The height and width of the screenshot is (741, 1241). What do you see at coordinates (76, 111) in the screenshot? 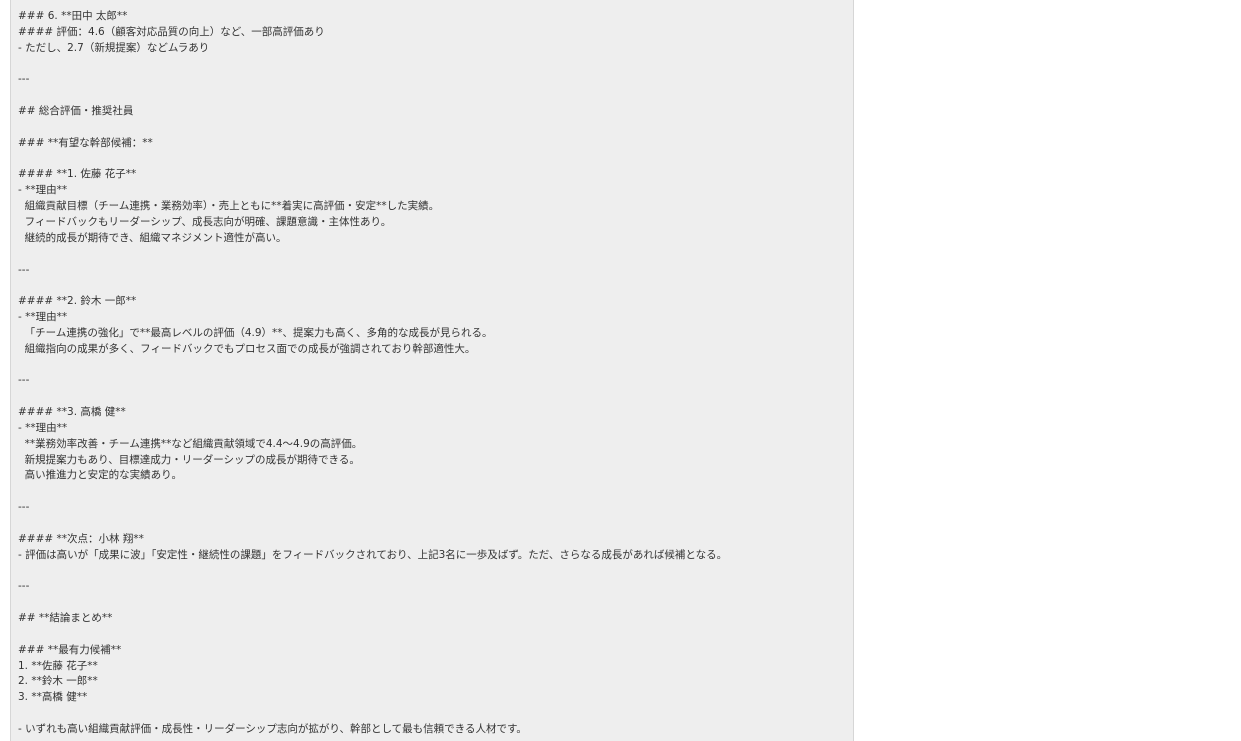
I see `text-line: ## 総合評価・推奨社員` at bounding box center [76, 111].